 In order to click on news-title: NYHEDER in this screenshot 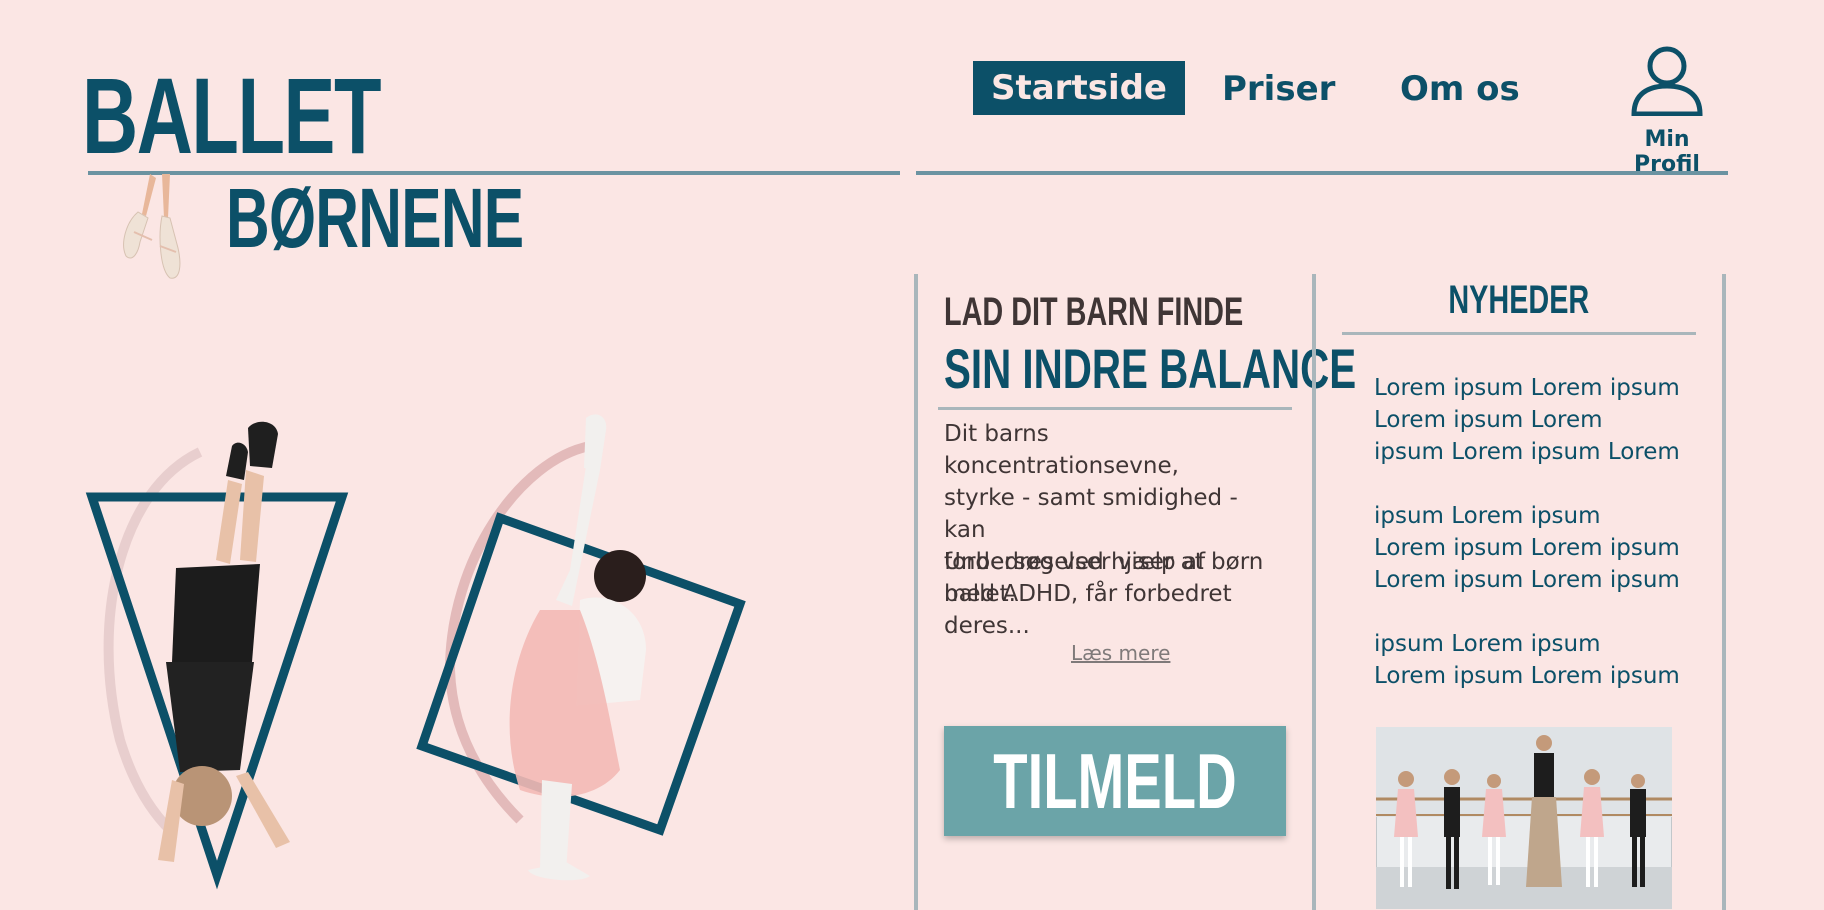, I will do `click(1519, 300)`.